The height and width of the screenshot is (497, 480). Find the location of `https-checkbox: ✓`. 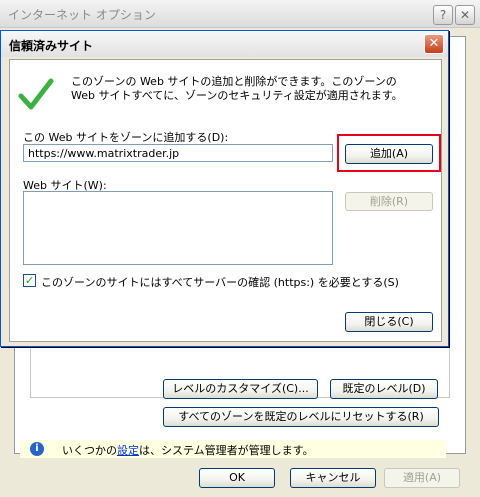

https-checkbox: ✓ is located at coordinates (29, 280).